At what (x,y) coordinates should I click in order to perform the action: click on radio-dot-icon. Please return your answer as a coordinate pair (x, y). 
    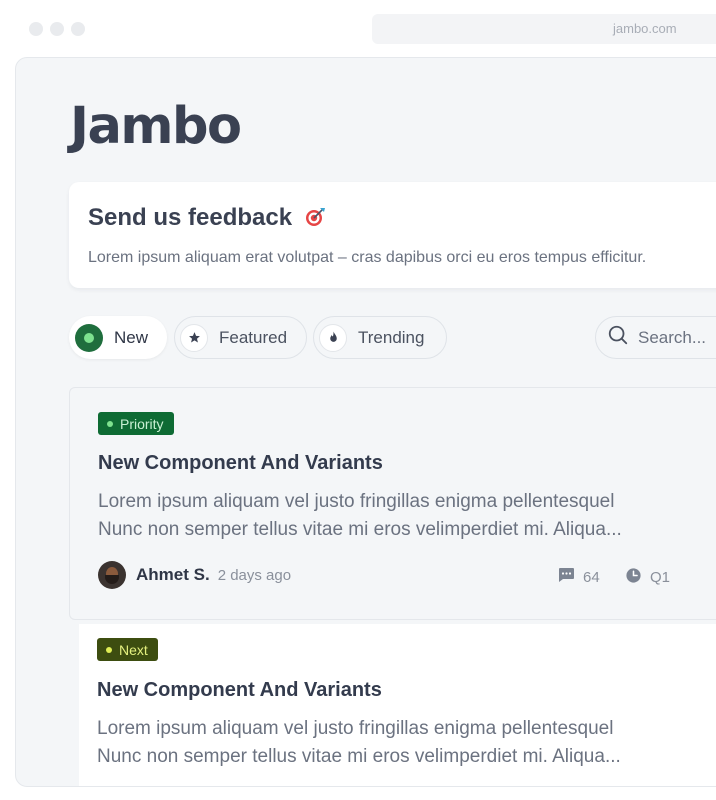
    Looking at the image, I should click on (89, 337).